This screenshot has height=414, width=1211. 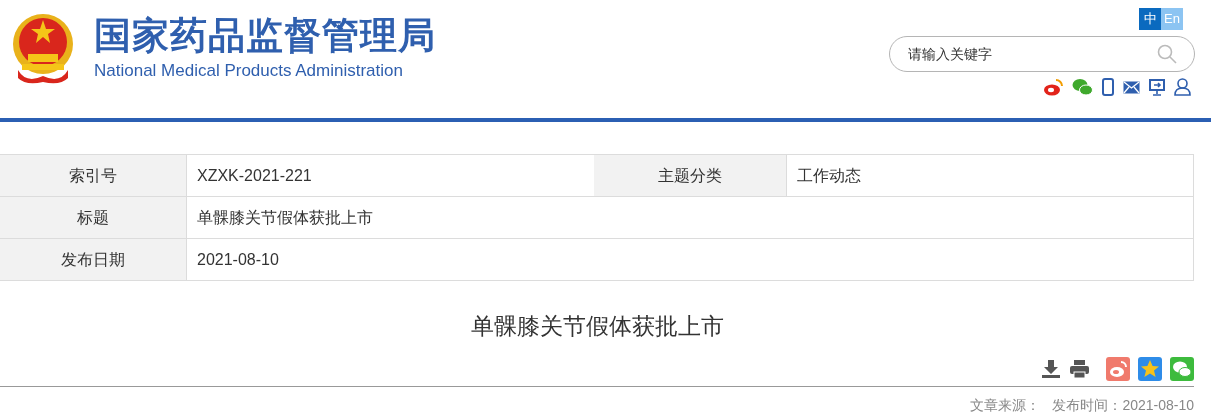 I want to click on weibo-share-icon, so click(x=1118, y=369).